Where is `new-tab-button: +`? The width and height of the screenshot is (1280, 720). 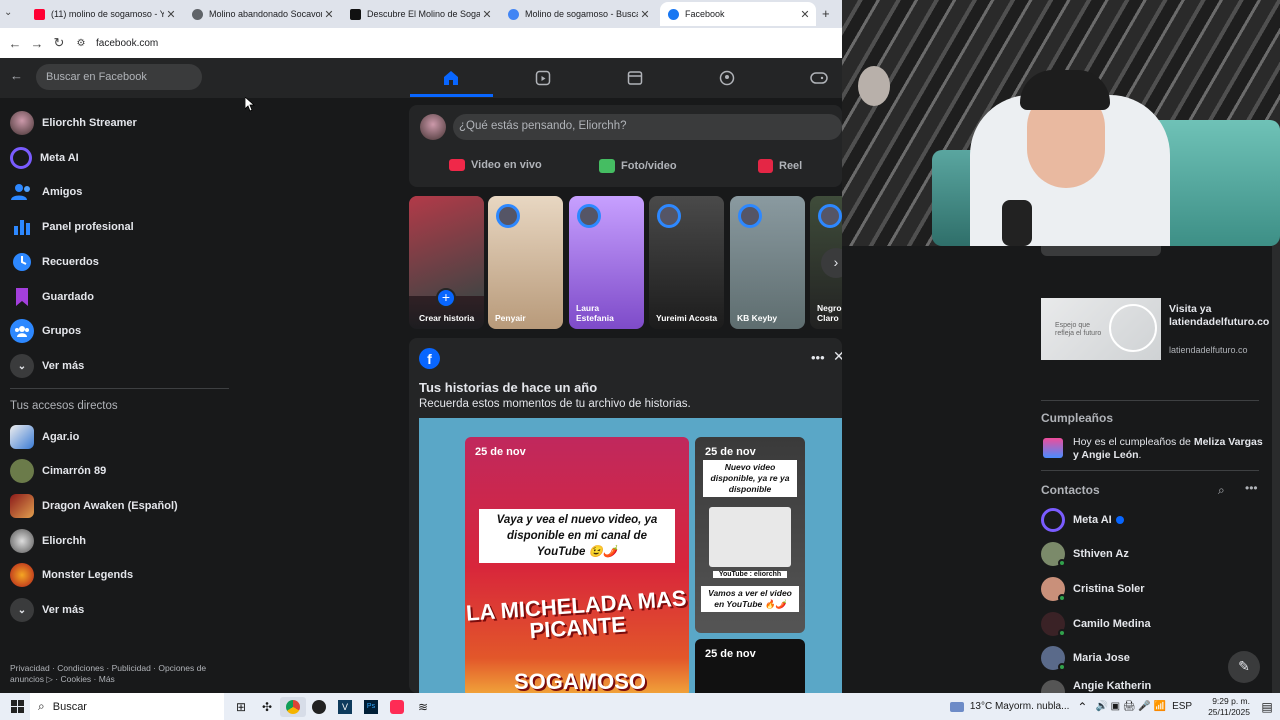 new-tab-button: + is located at coordinates (826, 13).